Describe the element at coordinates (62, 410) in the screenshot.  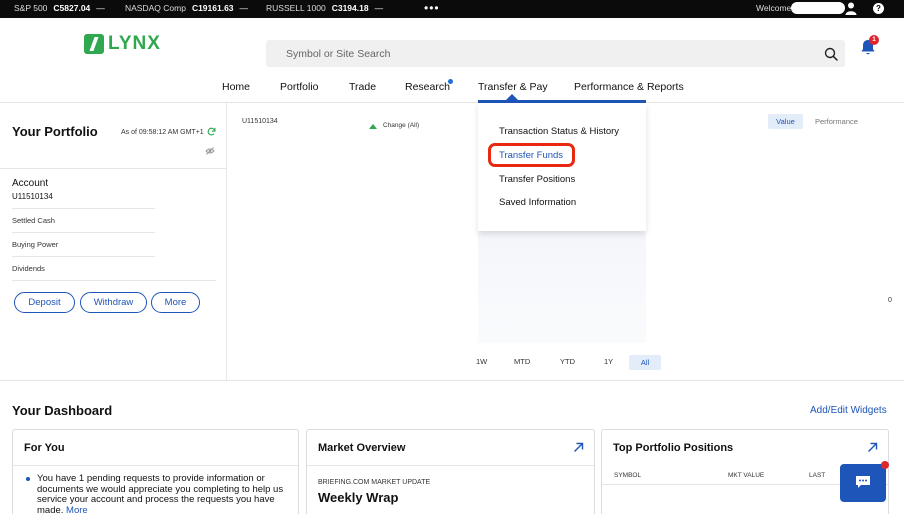
I see `dashboard-title: Your Dashboard` at that location.